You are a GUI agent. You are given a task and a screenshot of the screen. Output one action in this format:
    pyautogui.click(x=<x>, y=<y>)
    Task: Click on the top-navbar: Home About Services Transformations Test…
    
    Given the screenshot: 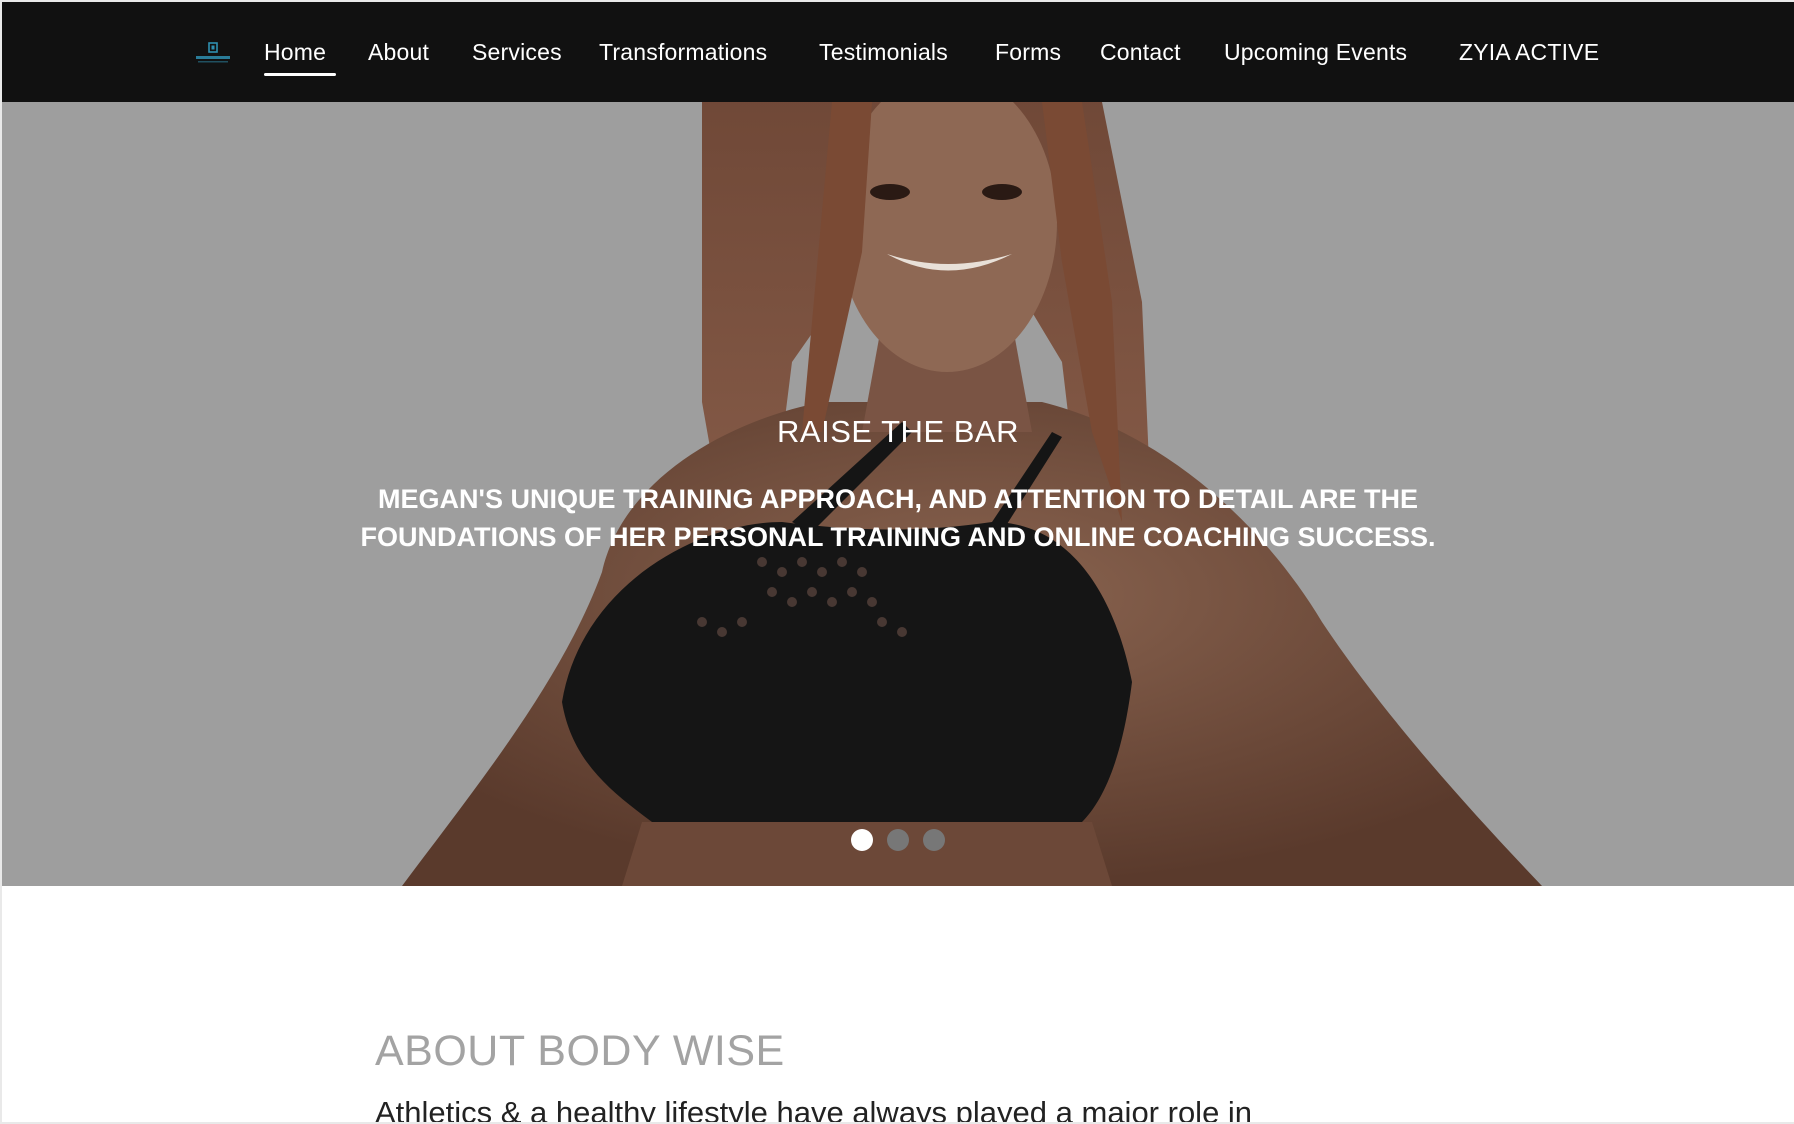 What is the action you would take?
    pyautogui.click(x=898, y=52)
    